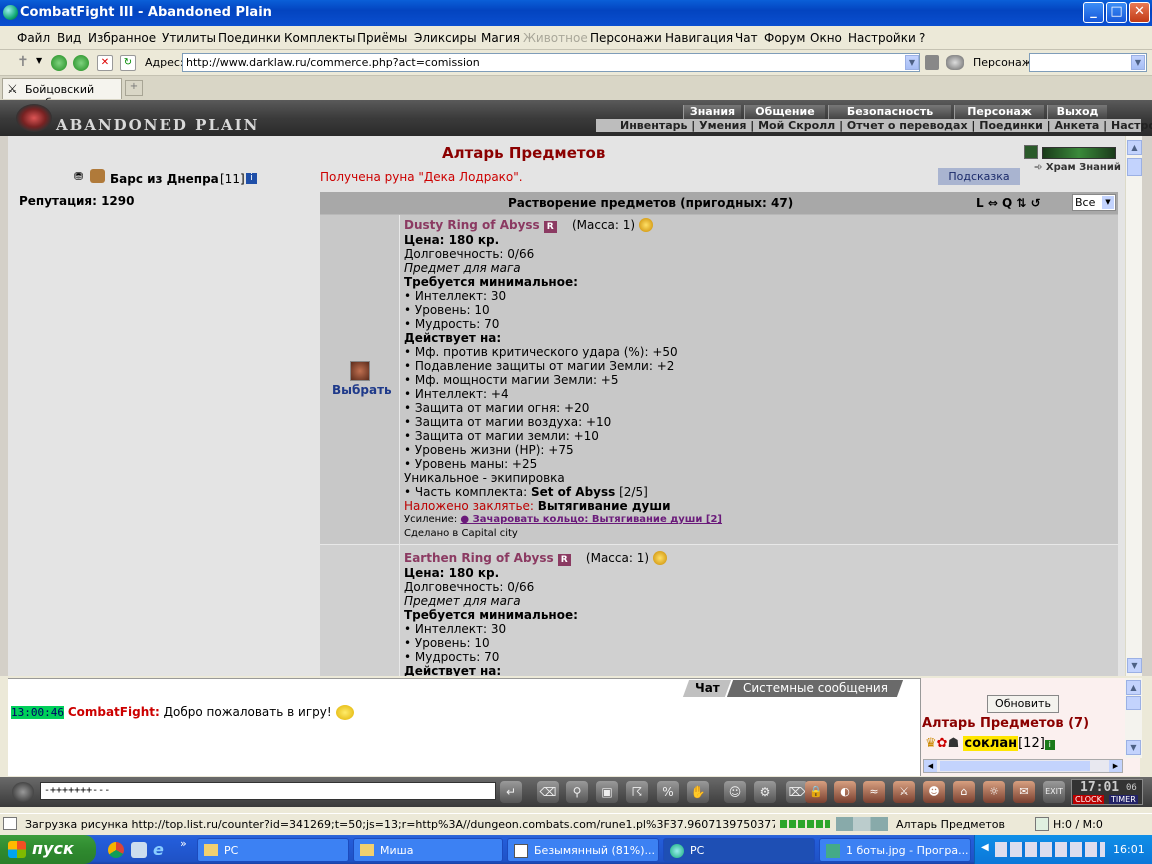 This screenshot has height=864, width=1152. I want to click on chevron-down-icon: ▼, so click(39, 60).